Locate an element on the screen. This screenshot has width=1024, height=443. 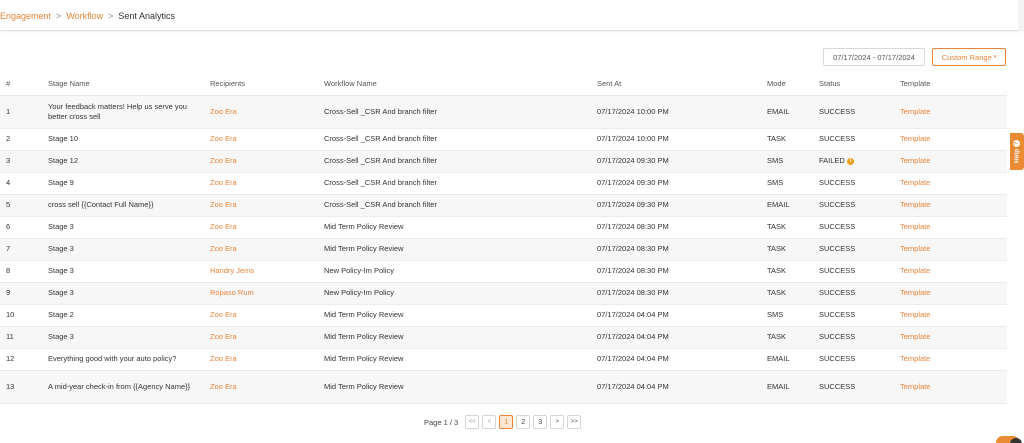
pagination: Page 1 / 3 << < 123 > >> is located at coordinates (504, 422).